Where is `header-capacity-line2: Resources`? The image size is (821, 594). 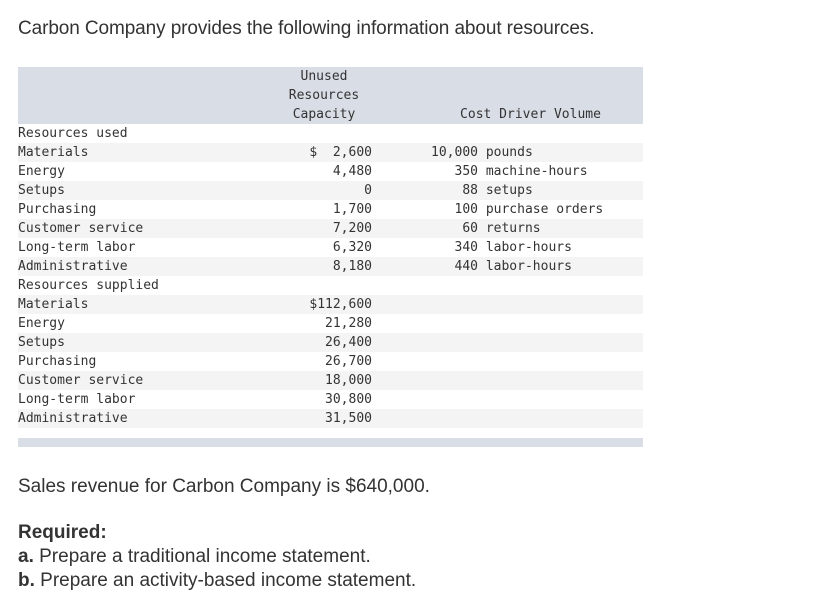
header-capacity-line2: Resources is located at coordinates (324, 95).